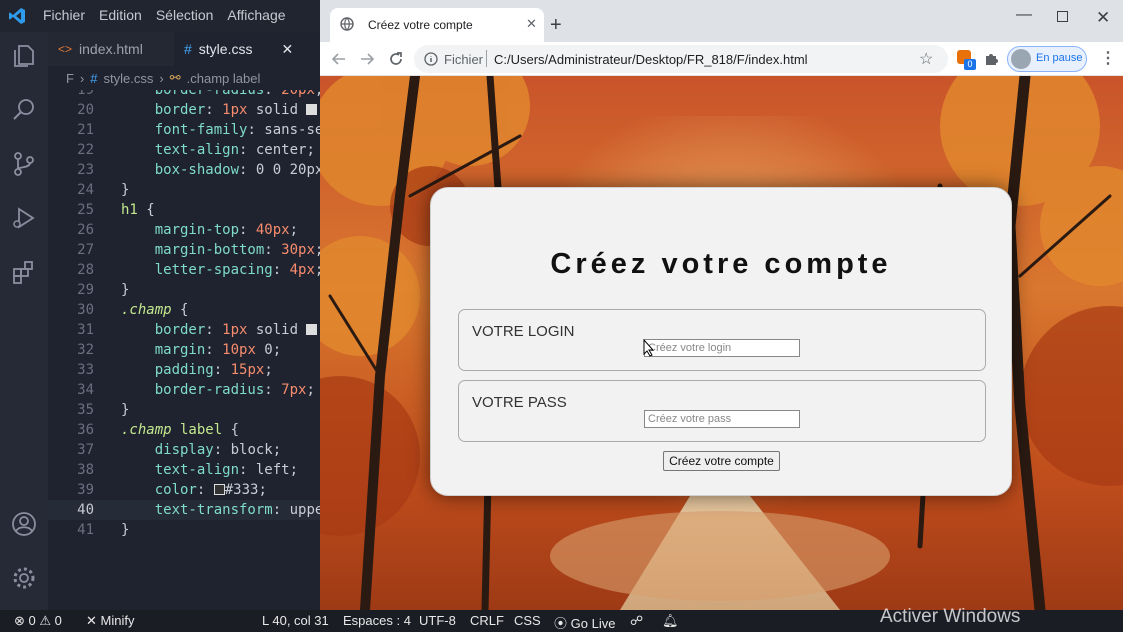 This screenshot has width=1123, height=632. I want to click on menu-fichier: Fichier, so click(64, 15).